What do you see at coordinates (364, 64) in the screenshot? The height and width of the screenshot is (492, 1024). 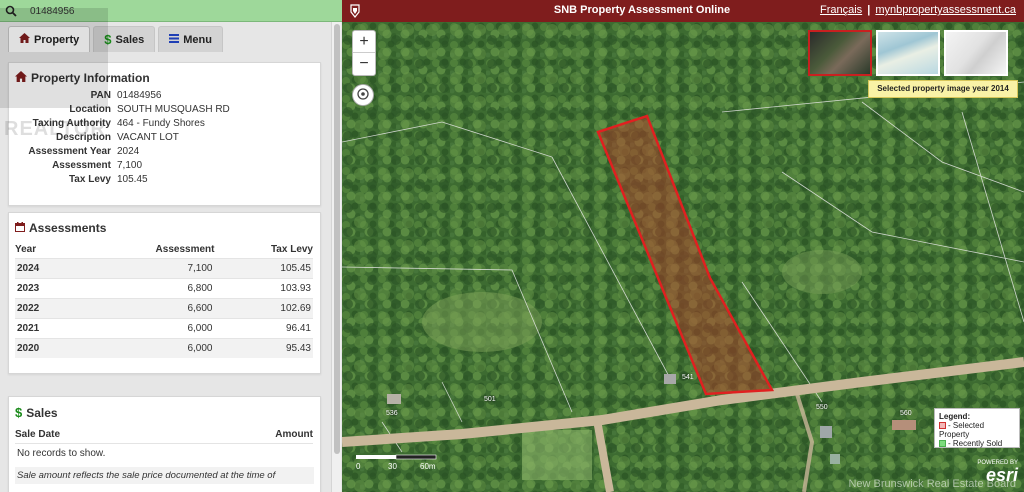 I see `zoom-out-button: −` at bounding box center [364, 64].